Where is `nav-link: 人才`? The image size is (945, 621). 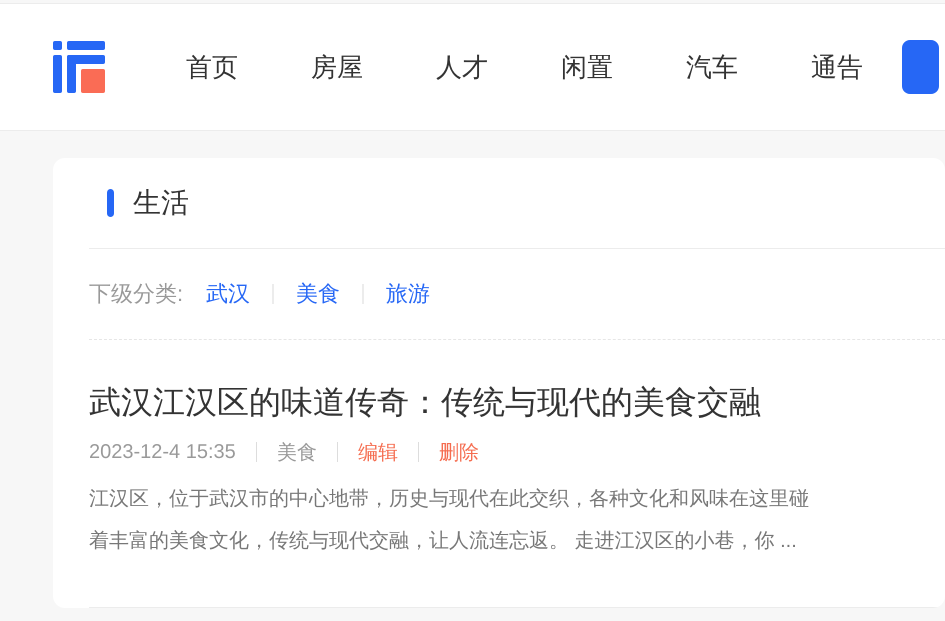
nav-link: 人才 is located at coordinates (462, 67).